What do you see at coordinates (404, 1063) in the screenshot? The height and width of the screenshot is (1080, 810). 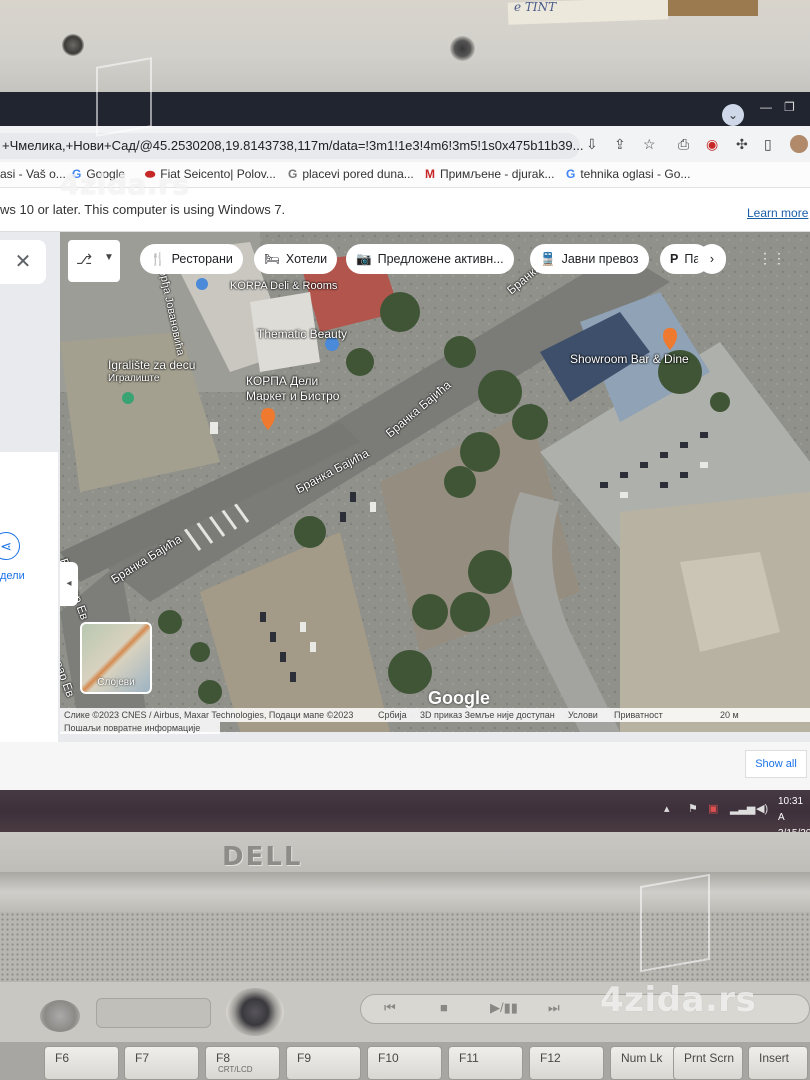 I see `key-f10: F10` at bounding box center [404, 1063].